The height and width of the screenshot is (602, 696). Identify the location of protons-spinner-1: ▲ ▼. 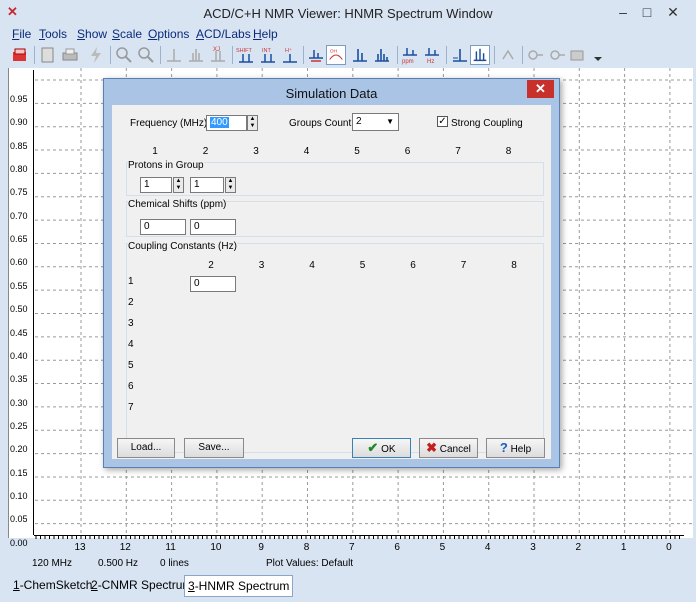
(178, 185).